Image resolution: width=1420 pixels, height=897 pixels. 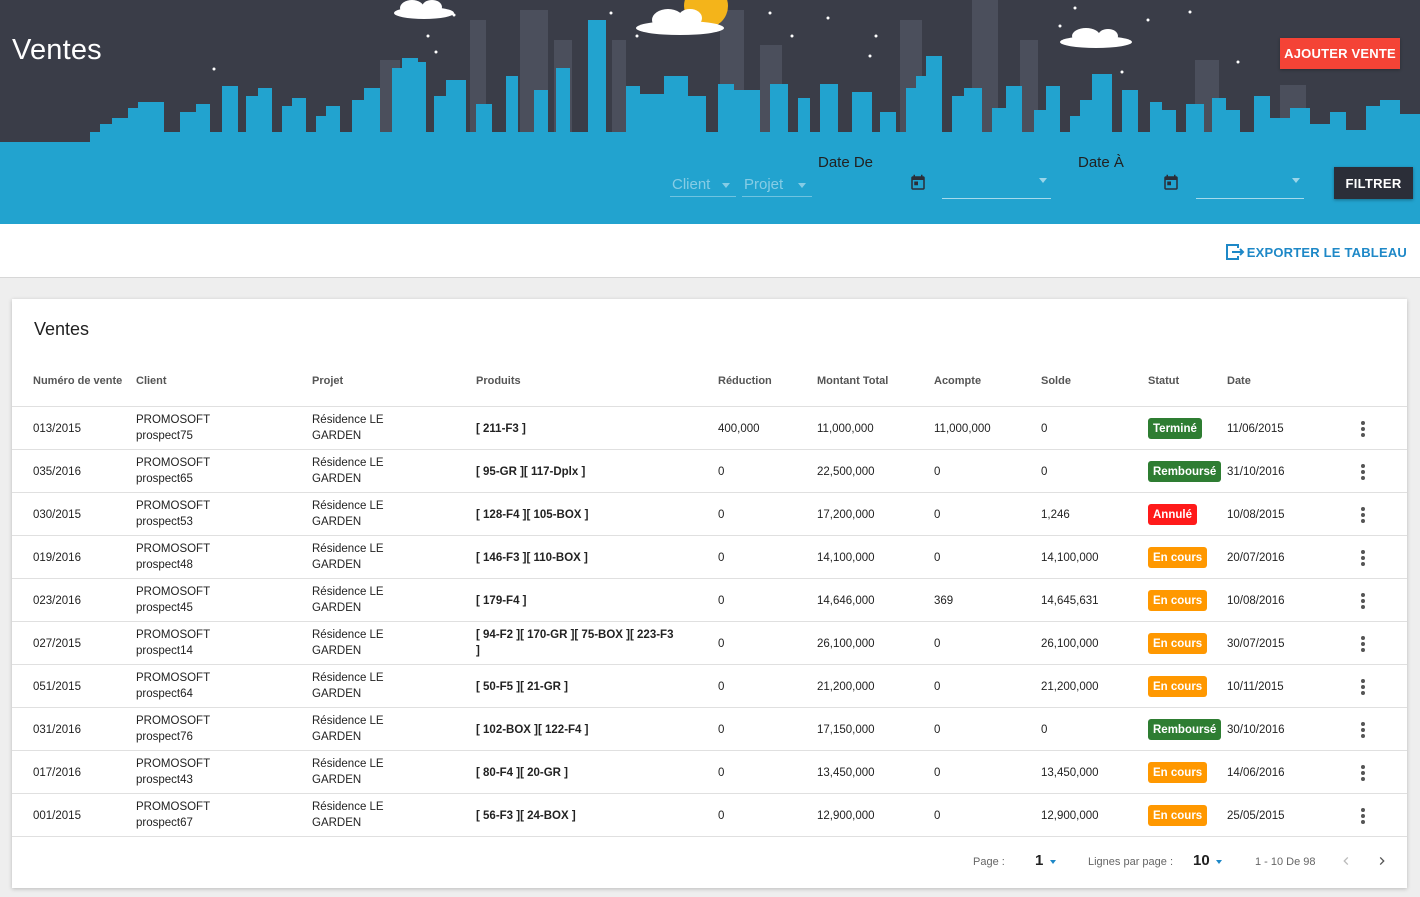 What do you see at coordinates (1382, 861) in the screenshot?
I see `chevron-right-icon` at bounding box center [1382, 861].